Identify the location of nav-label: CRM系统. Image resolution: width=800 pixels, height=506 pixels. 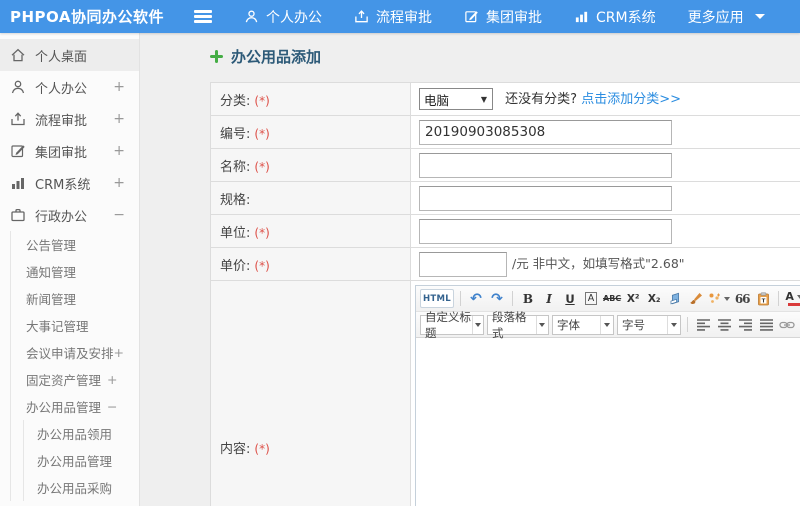
(626, 17).